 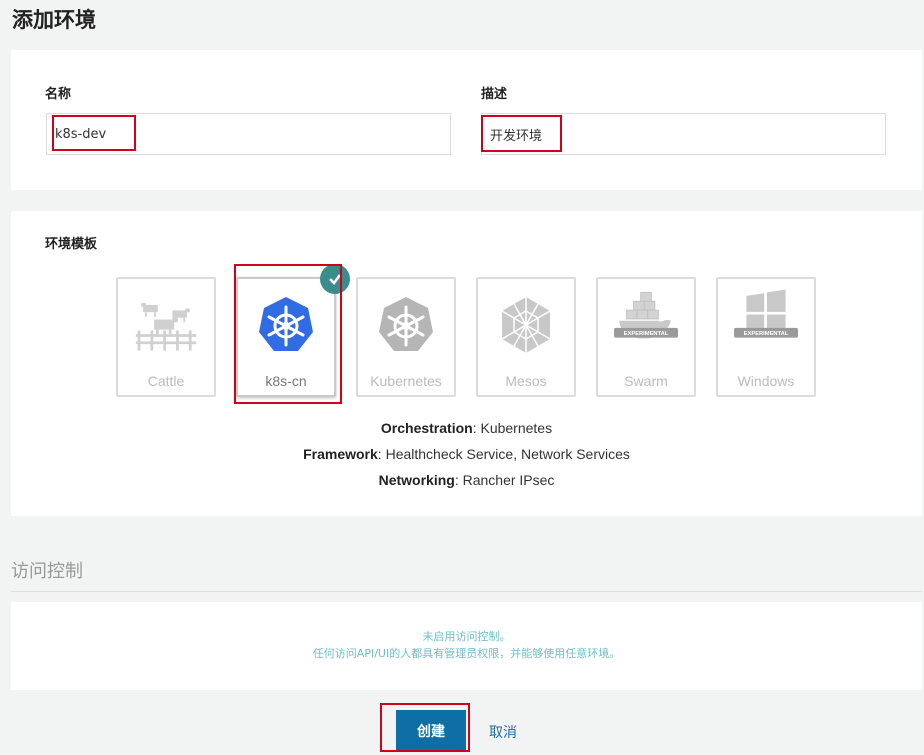 What do you see at coordinates (71, 244) in the screenshot?
I see `template-section-label: 环境模板` at bounding box center [71, 244].